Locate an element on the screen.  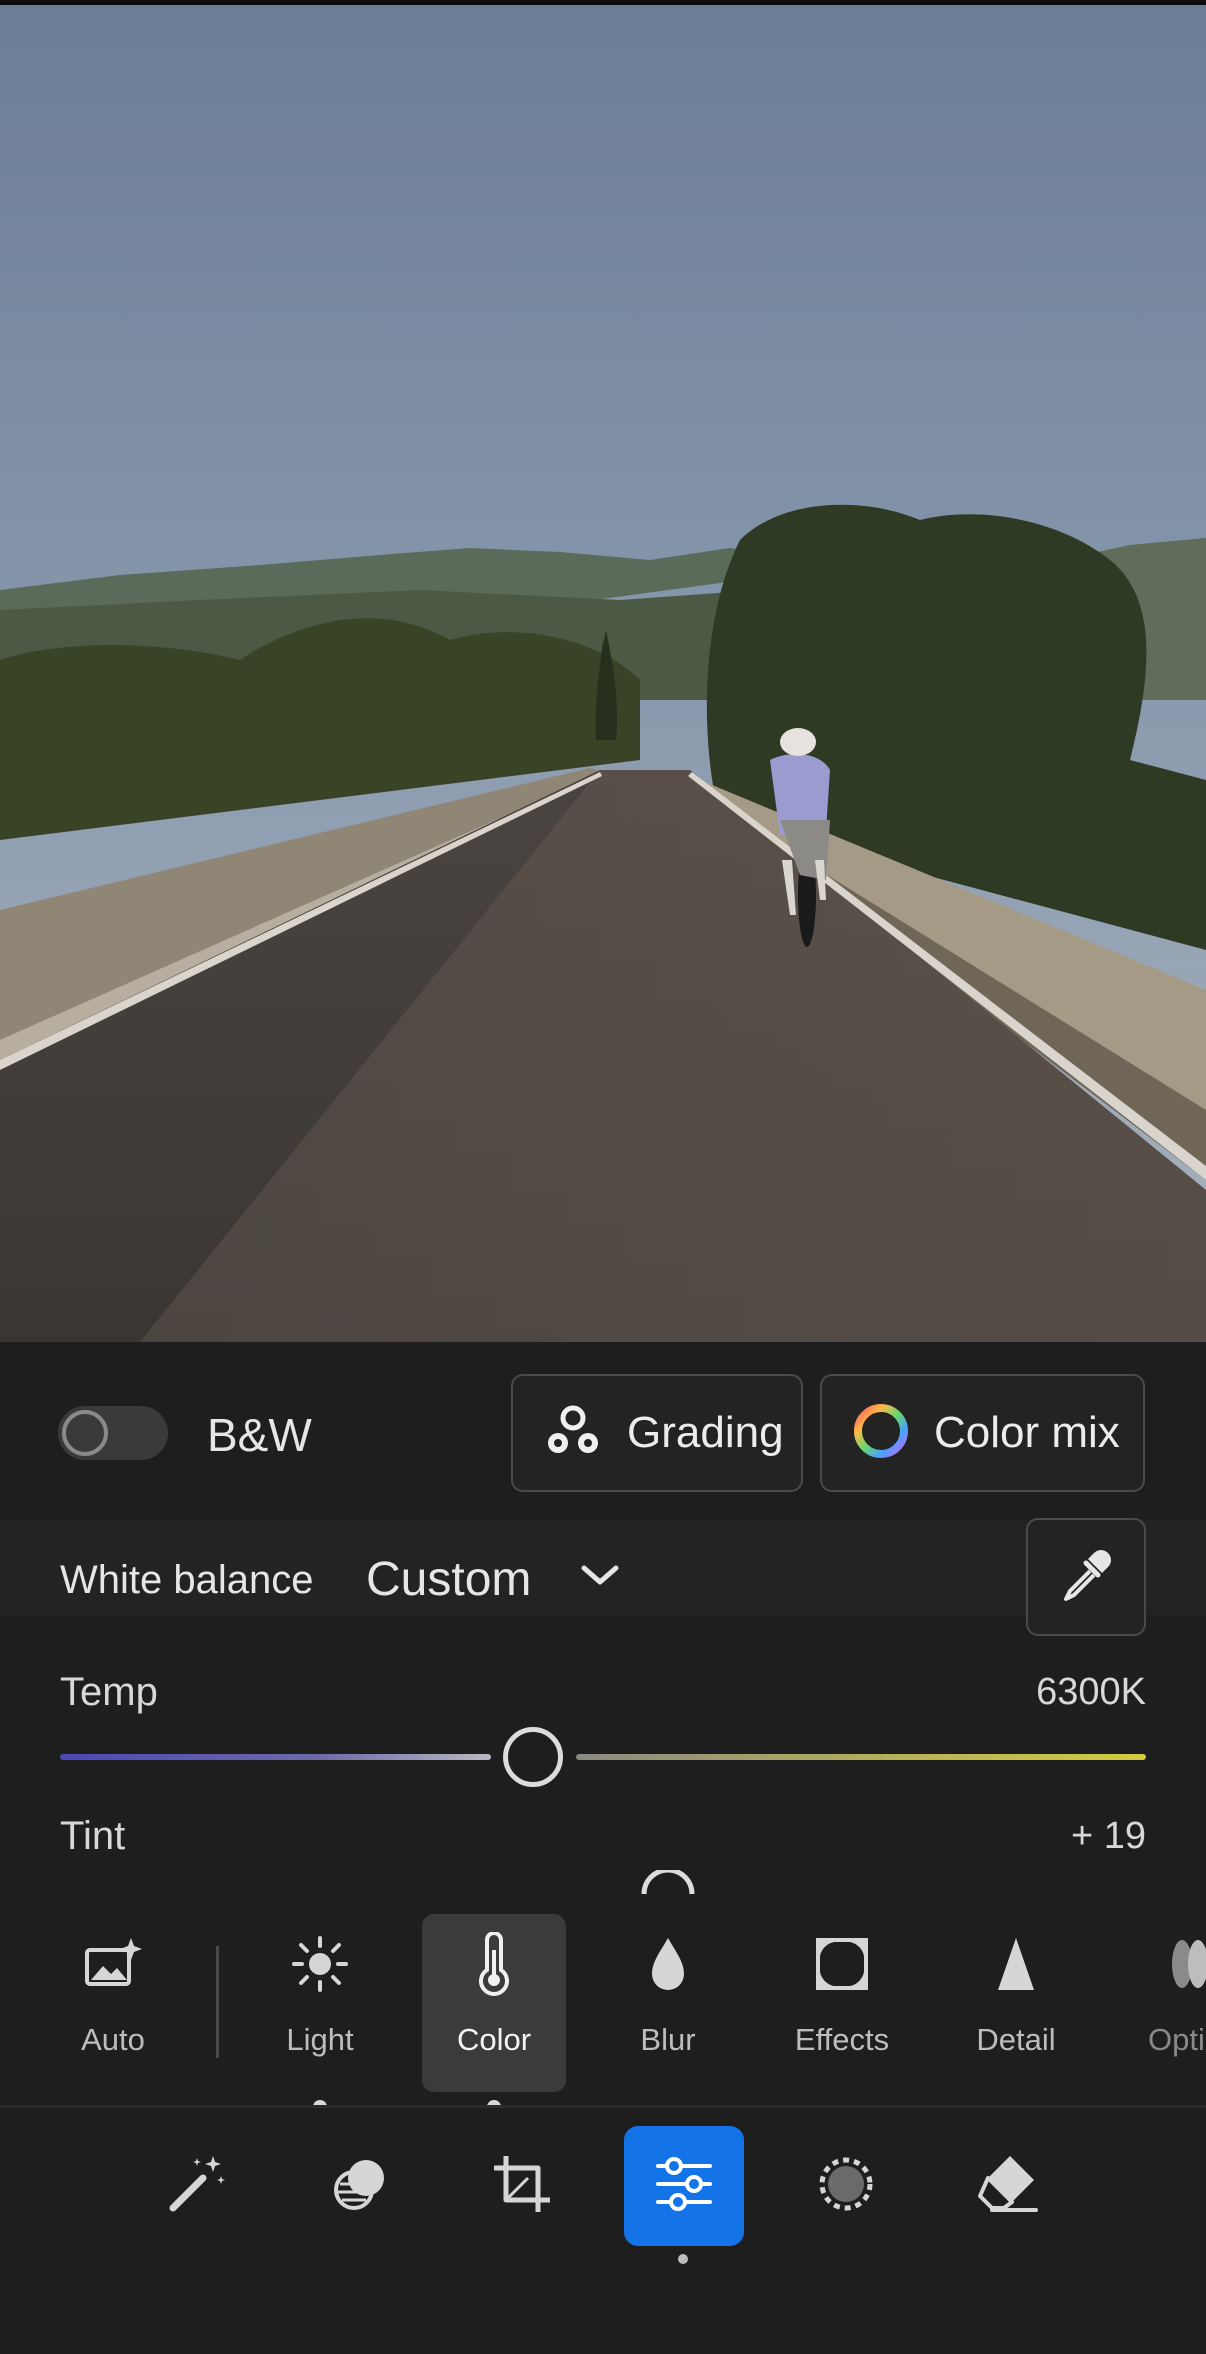
tool-detail: Detail is located at coordinates (1016, 2003).